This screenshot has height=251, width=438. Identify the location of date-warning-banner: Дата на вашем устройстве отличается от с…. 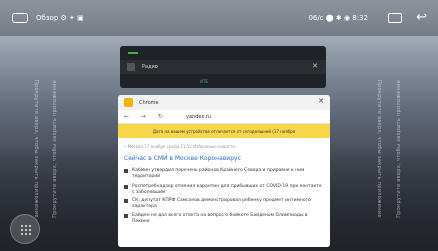
(224, 131).